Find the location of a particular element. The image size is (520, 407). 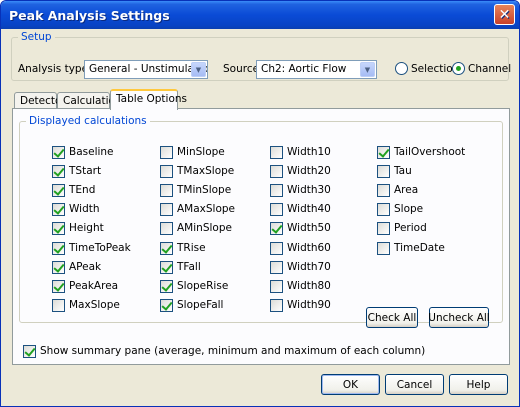

calc-checkbox-label: Width is located at coordinates (84, 209).